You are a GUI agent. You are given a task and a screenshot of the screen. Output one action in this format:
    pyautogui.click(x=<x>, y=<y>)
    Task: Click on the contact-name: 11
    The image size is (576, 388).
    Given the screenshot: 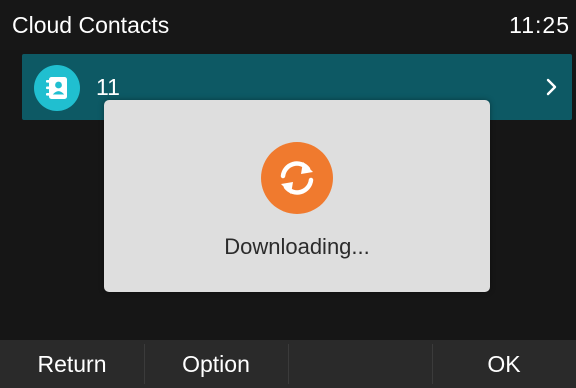 What is the action you would take?
    pyautogui.click(x=108, y=87)
    